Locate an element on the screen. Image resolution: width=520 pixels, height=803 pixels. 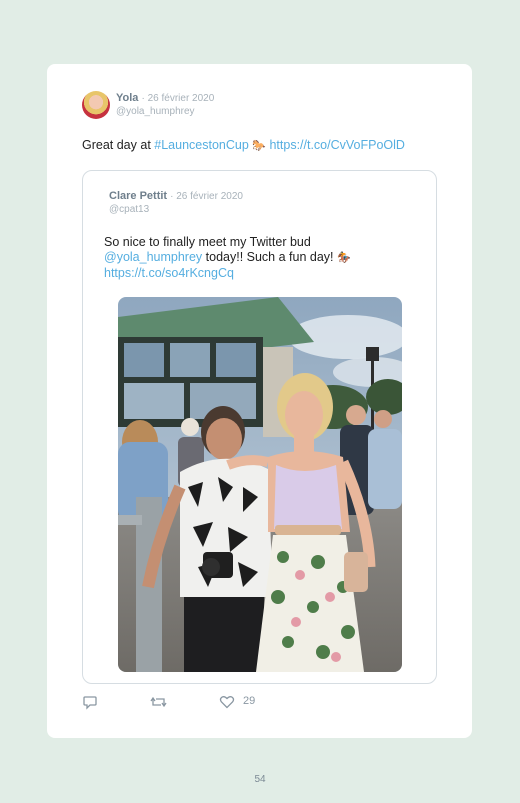
retweet-icon is located at coordinates (158, 702).